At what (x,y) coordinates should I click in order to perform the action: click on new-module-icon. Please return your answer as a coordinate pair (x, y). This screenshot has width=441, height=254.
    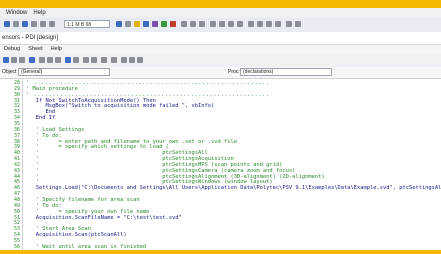
    Looking at the image, I should click on (6, 60).